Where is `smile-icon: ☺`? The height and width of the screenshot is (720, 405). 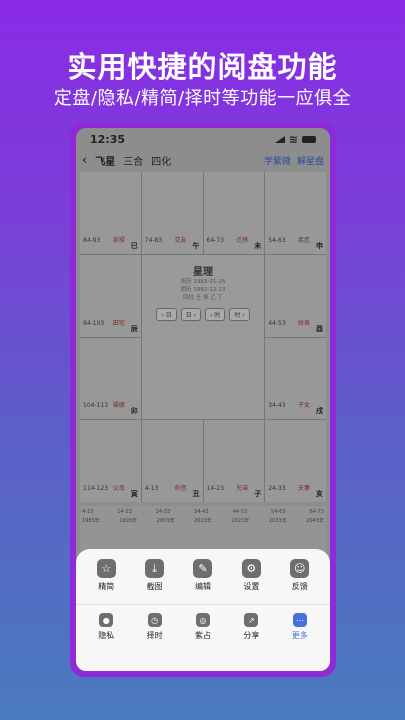
smile-icon: ☺ is located at coordinates (300, 568).